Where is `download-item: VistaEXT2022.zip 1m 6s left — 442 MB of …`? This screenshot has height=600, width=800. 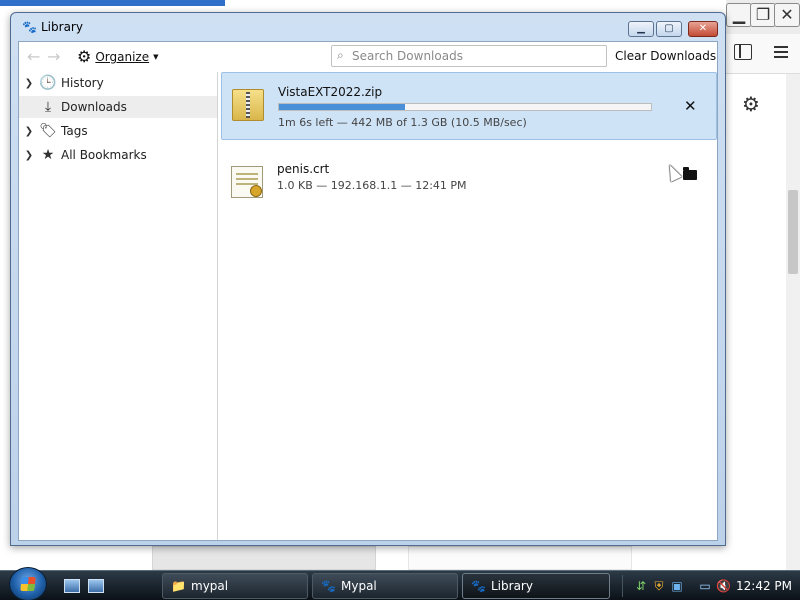
download-item: VistaEXT2022.zip 1m 6s left — 442 MB of … is located at coordinates (469, 106).